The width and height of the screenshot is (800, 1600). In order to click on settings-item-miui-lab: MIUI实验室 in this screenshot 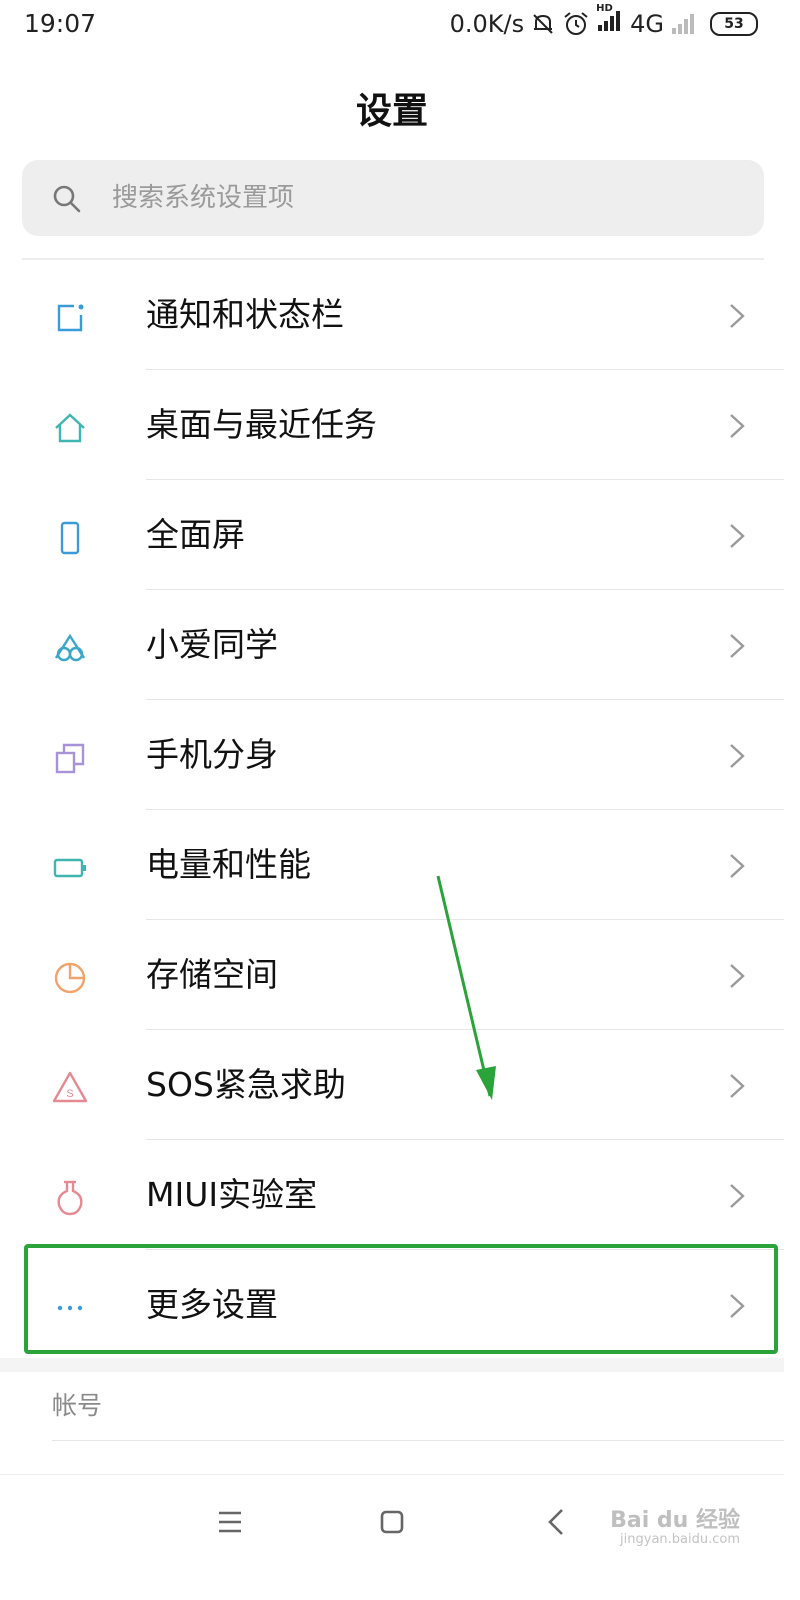, I will do `click(392, 1195)`.